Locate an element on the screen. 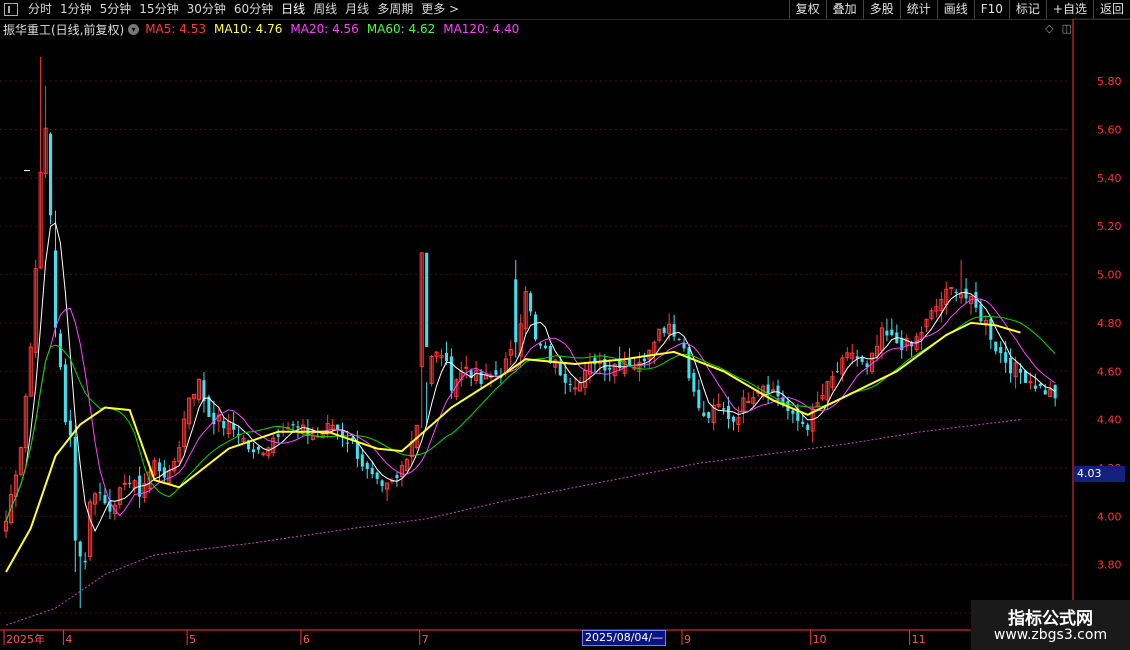 This screenshot has width=1130, height=650. watermark-title: 指标公式网 is located at coordinates (1050, 619).